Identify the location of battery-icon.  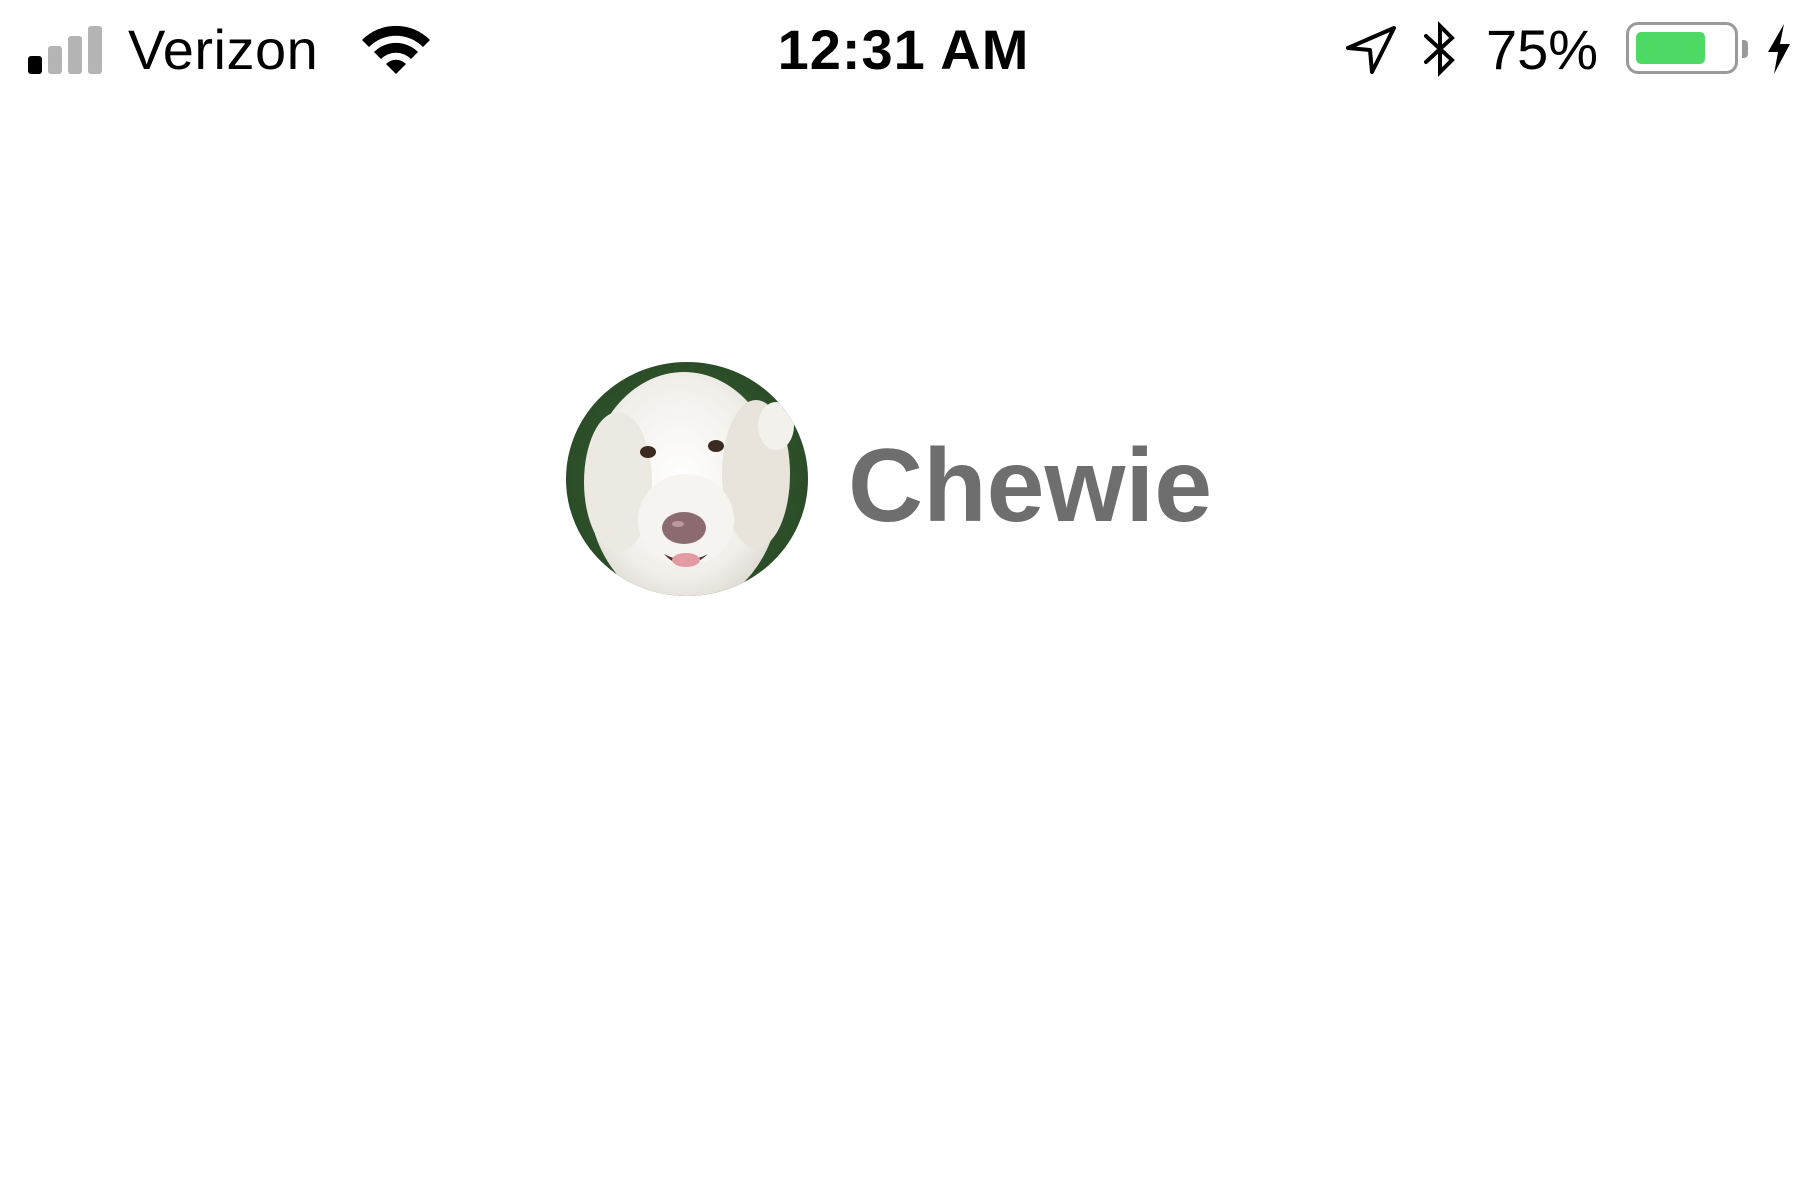
(1682, 48).